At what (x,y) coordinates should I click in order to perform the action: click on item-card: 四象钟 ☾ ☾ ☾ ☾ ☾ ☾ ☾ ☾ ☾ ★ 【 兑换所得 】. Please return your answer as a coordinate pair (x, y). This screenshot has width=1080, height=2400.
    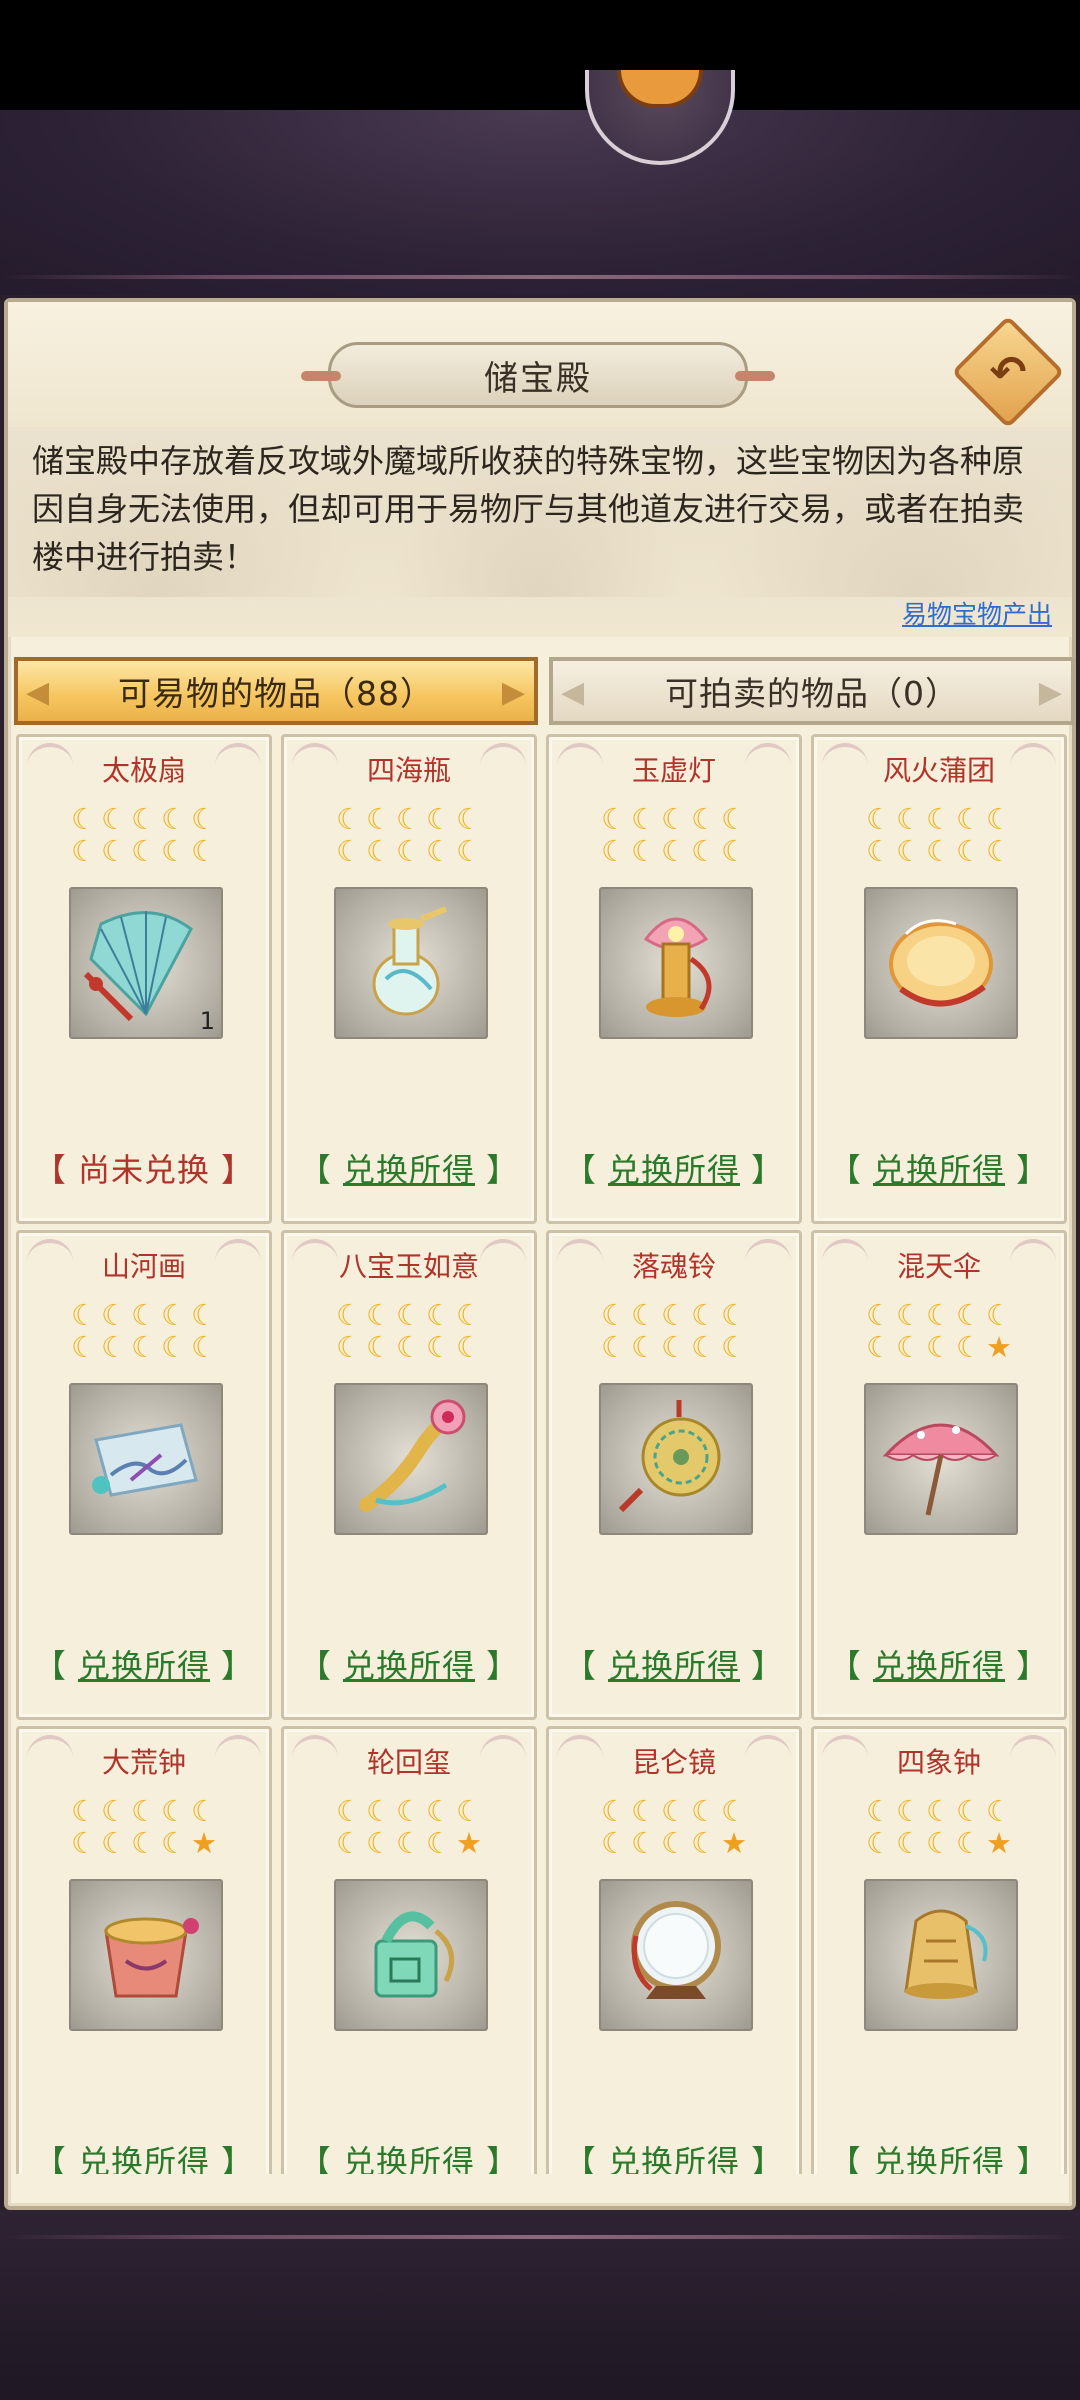
    Looking at the image, I should click on (939, 1950).